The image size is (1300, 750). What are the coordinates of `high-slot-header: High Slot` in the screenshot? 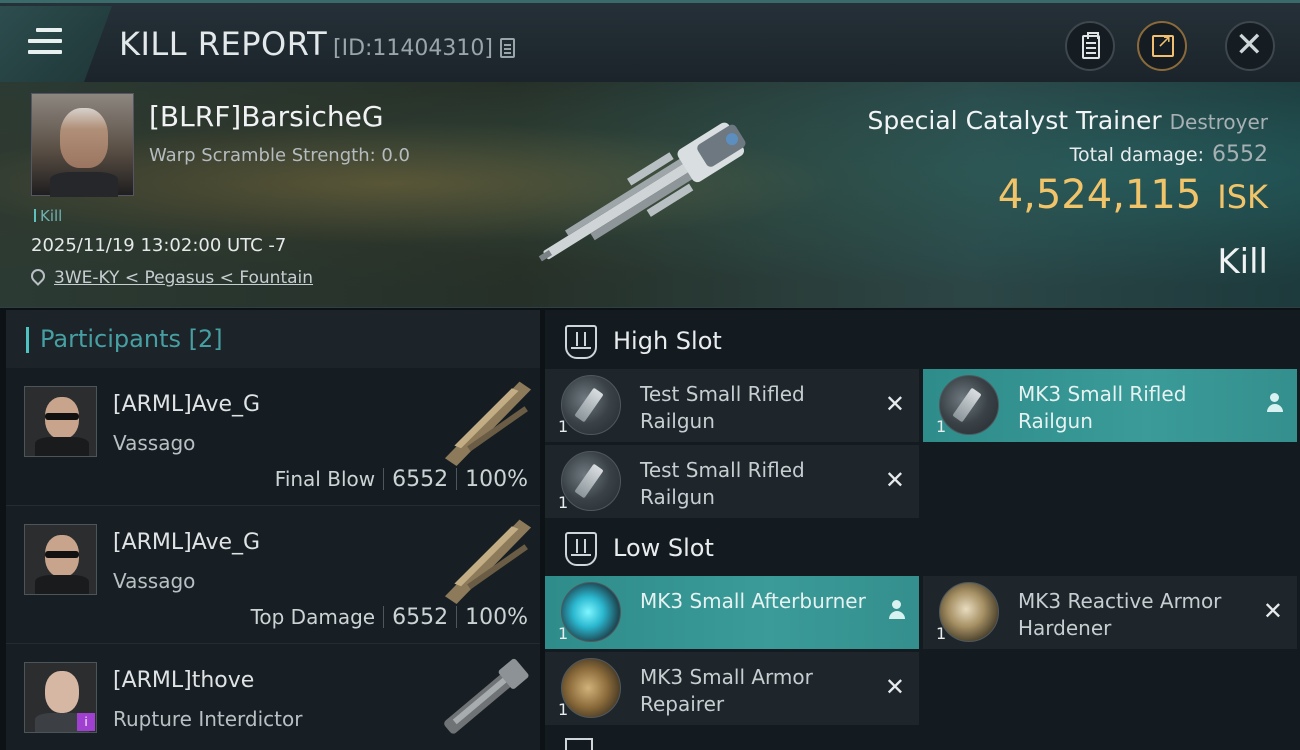 It's located at (922, 341).